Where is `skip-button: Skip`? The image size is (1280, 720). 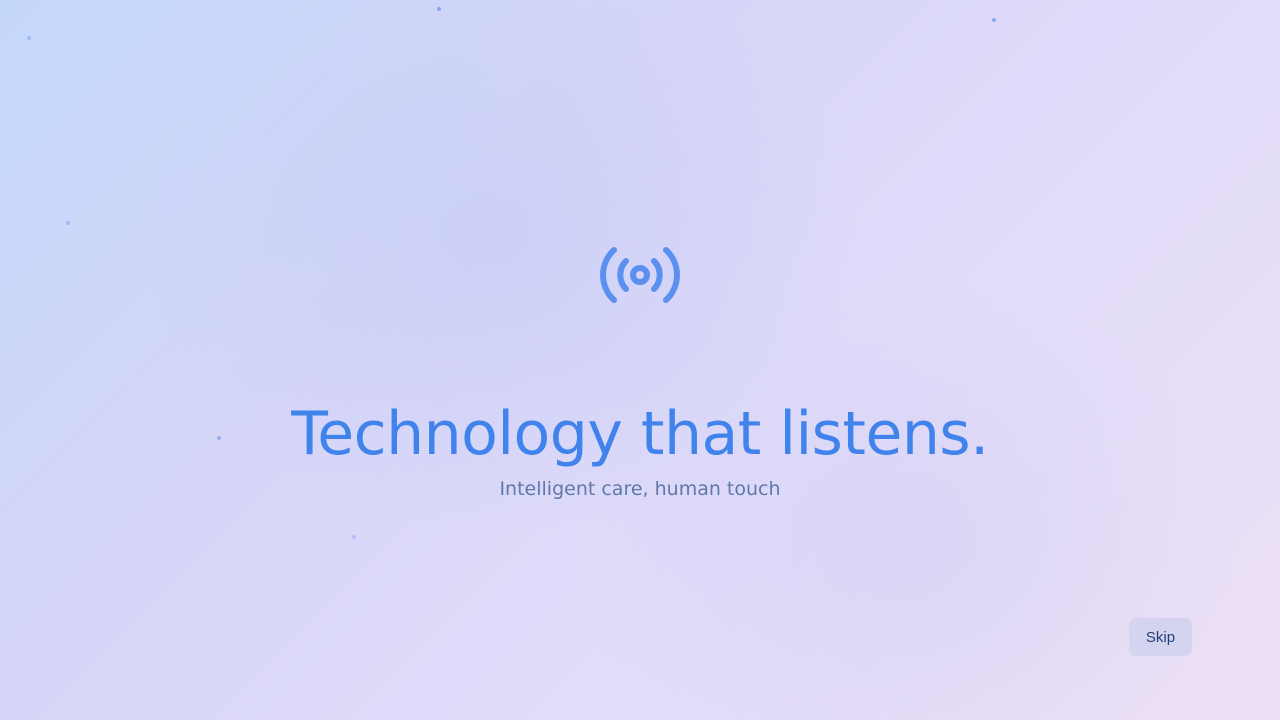
skip-button: Skip is located at coordinates (1160, 637).